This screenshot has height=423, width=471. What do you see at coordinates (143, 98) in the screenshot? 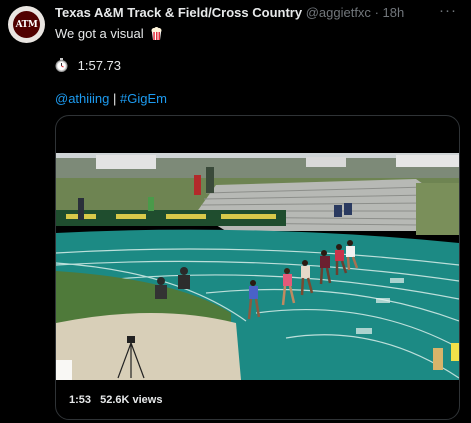
I see `hashtag-link: #GigEm` at bounding box center [143, 98].